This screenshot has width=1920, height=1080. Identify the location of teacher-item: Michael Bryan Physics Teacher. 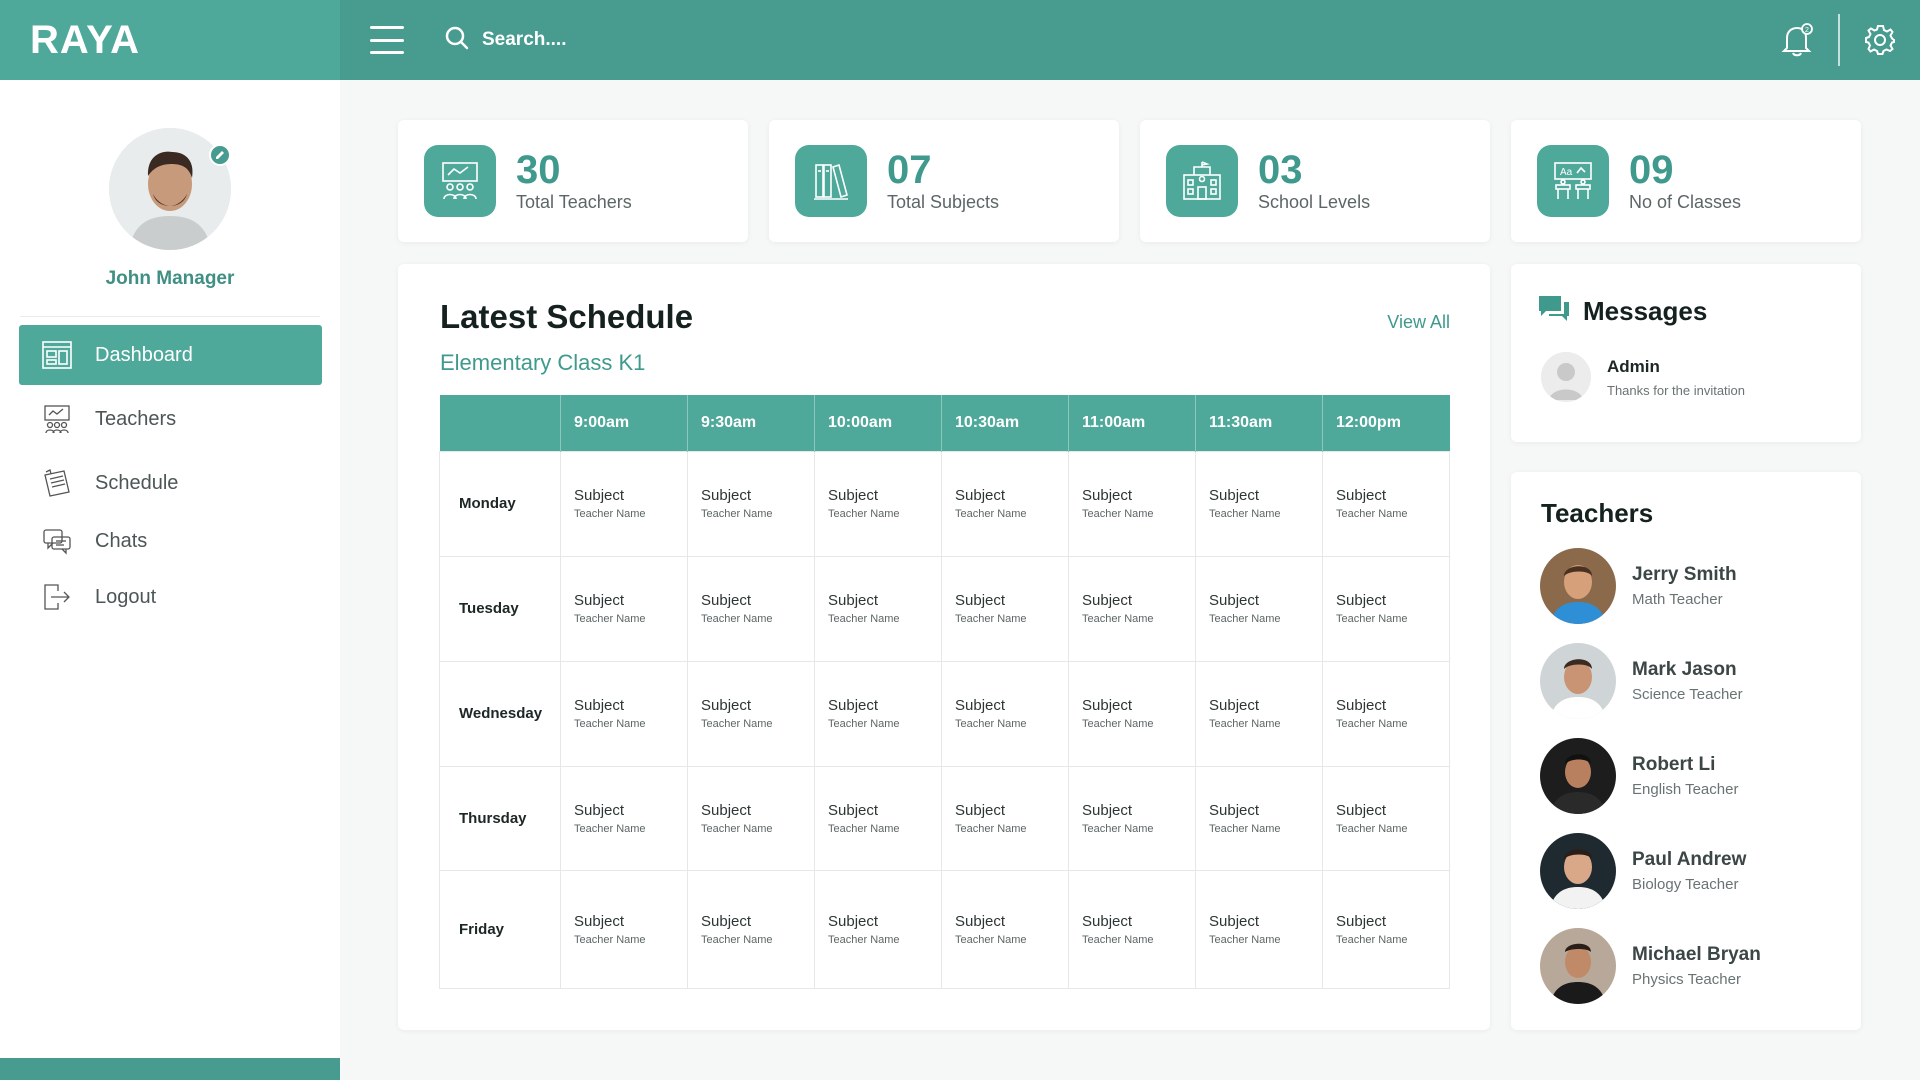
(1650, 966).